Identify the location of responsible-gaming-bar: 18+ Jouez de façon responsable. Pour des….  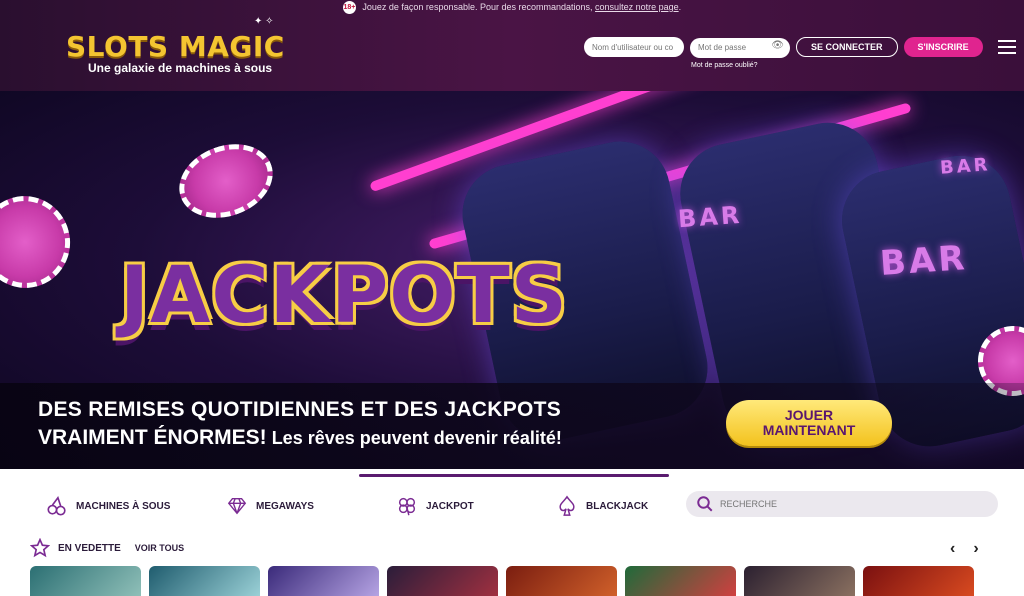
(512, 7).